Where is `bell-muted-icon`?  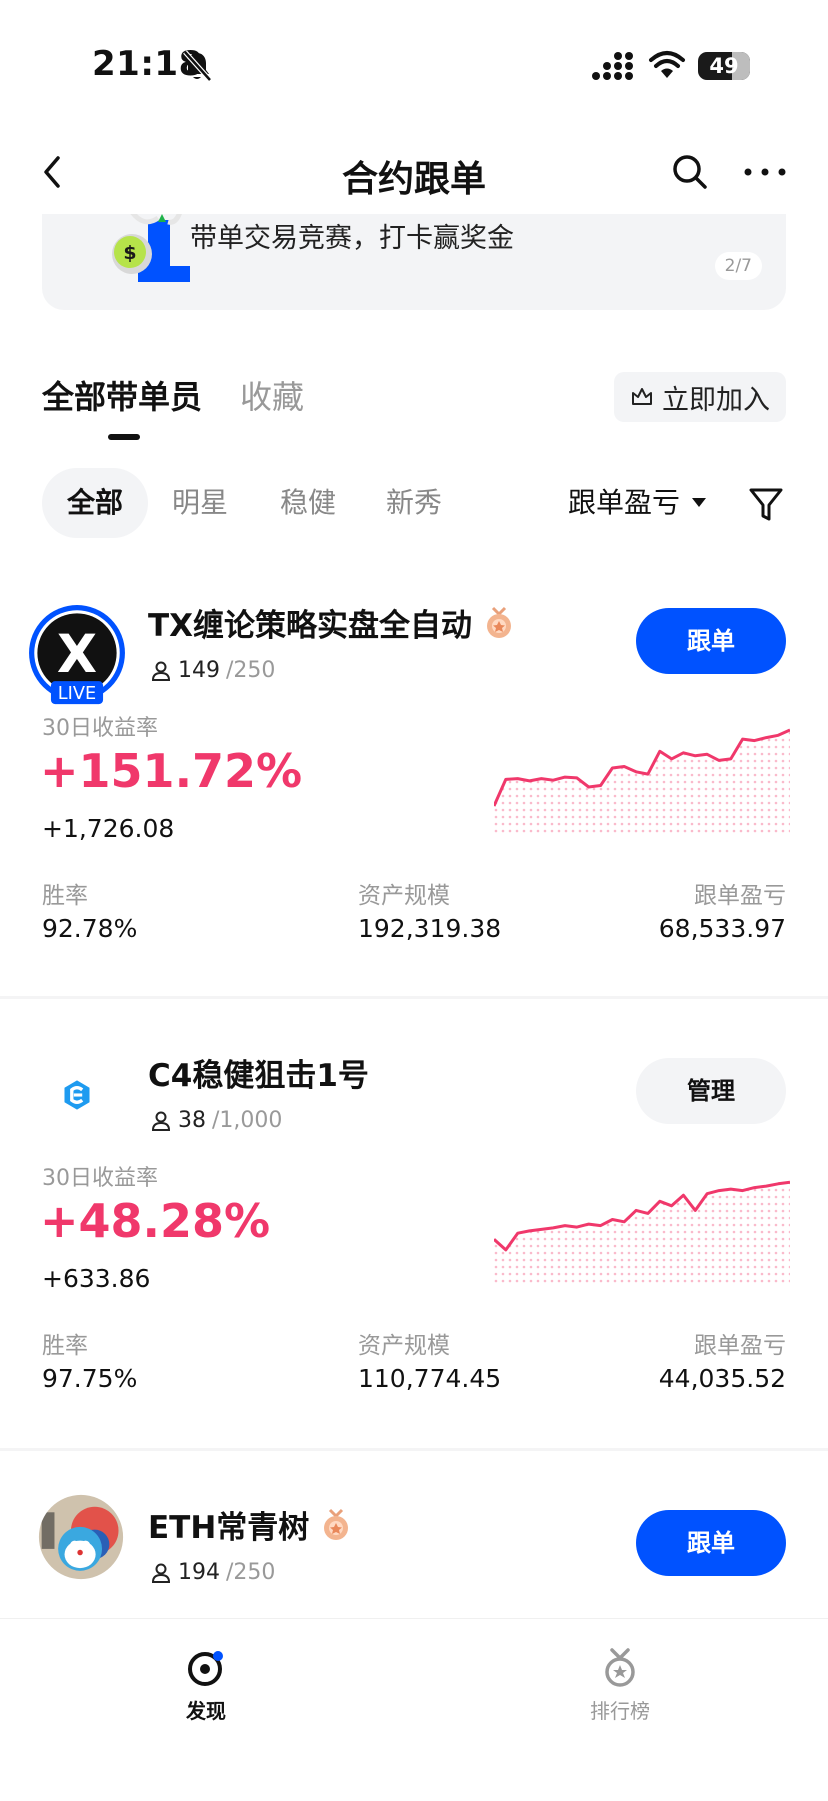 bell-muted-icon is located at coordinates (197, 66).